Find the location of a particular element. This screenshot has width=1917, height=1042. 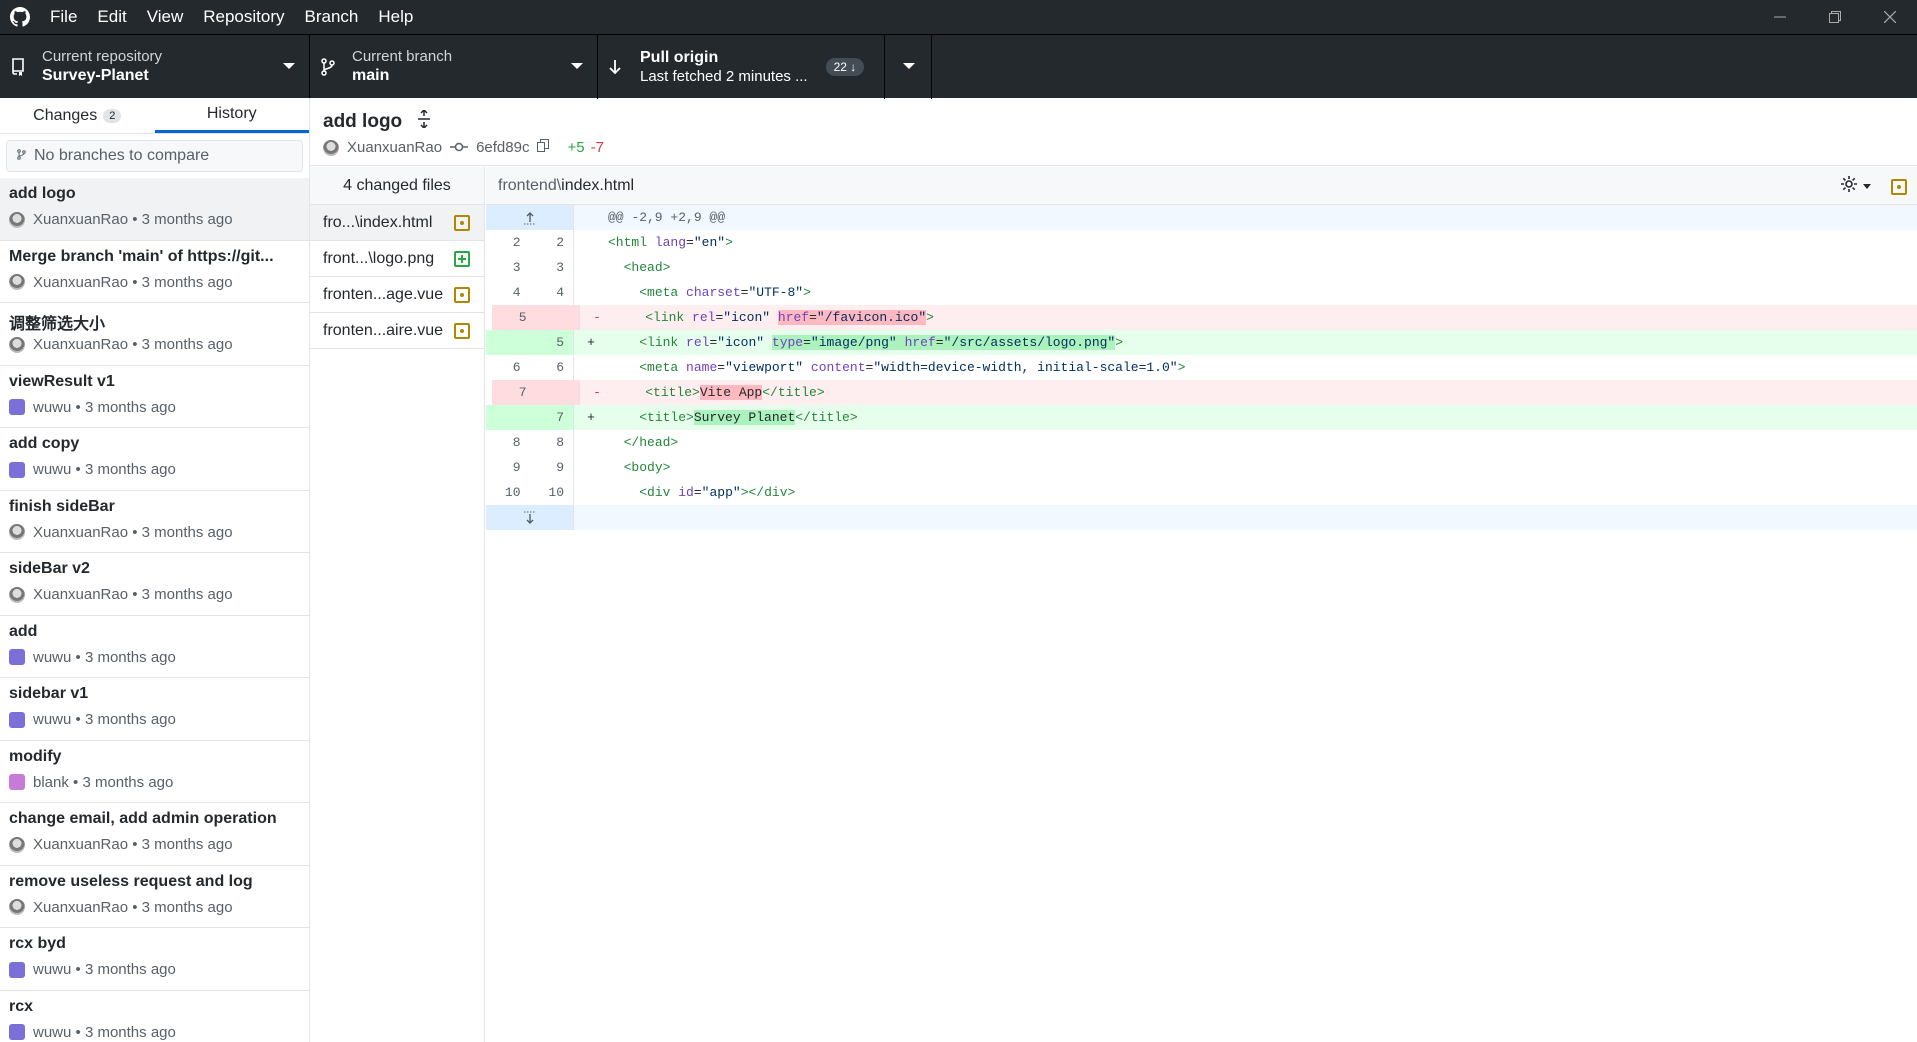

diff-file-dir: frontend\ is located at coordinates (530, 185).